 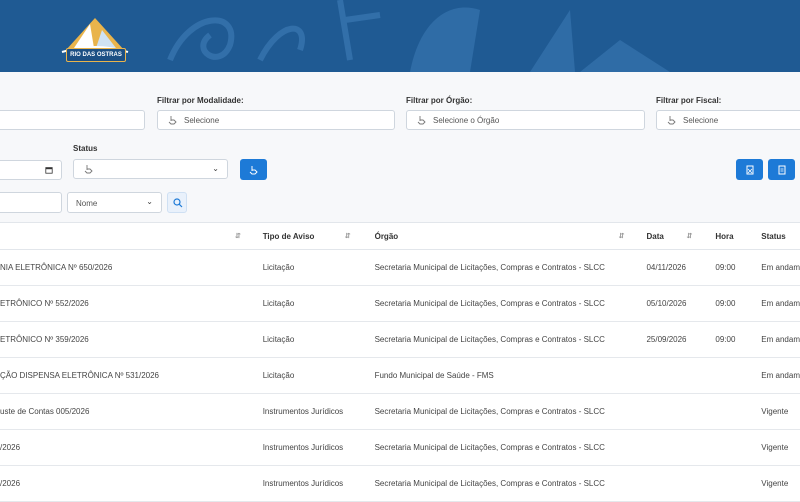 I want to click on row-data: 05/10/2026, so click(x=681, y=303).